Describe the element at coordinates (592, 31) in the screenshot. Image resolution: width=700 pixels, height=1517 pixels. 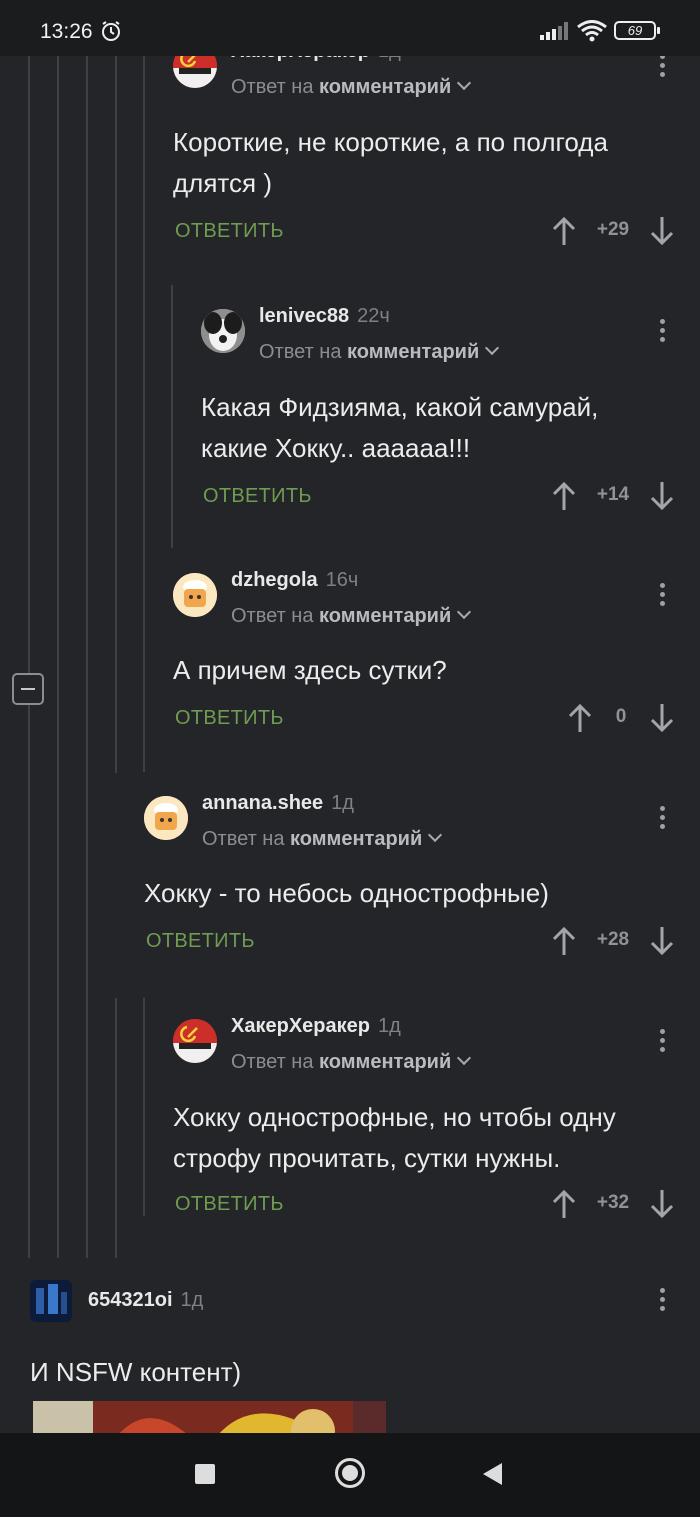
I see `wifi-icon` at that location.